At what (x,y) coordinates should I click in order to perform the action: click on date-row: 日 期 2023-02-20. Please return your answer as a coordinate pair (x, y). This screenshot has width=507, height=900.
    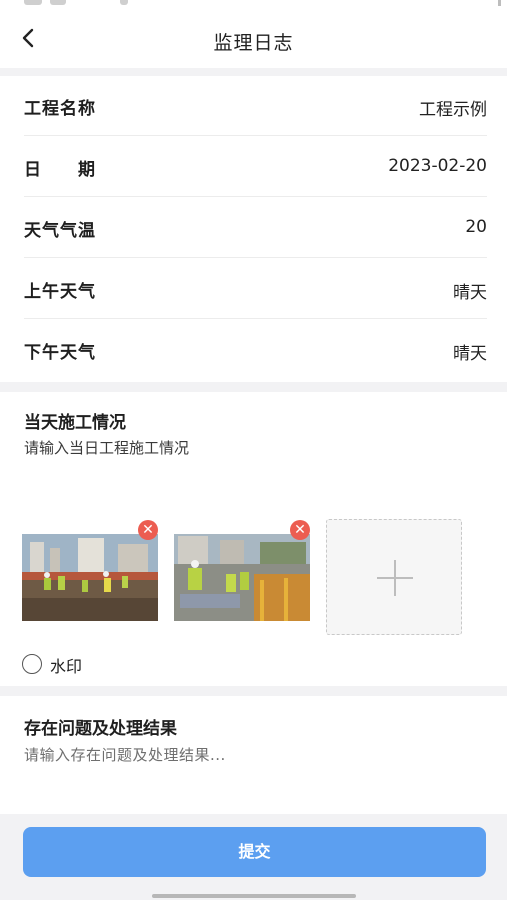
    Looking at the image, I should click on (255, 167).